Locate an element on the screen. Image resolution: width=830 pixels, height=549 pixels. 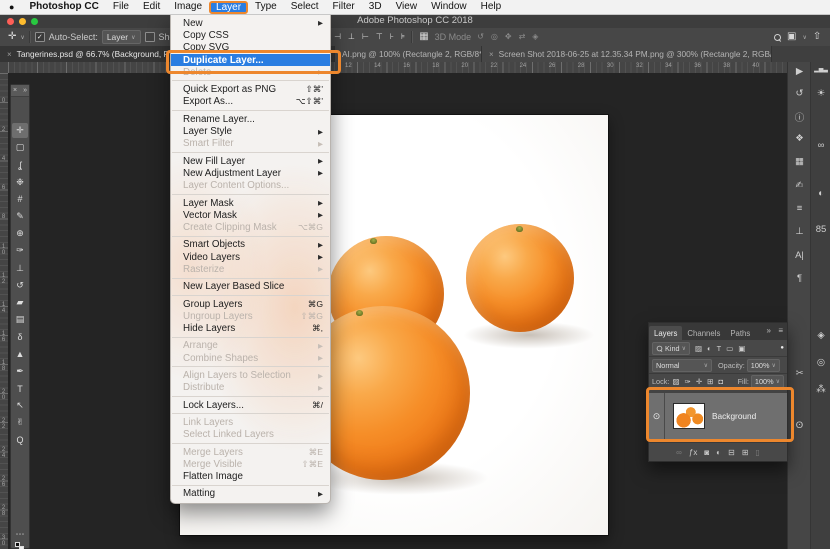
menubar-item-select: Select is located at coordinates (305, 7).